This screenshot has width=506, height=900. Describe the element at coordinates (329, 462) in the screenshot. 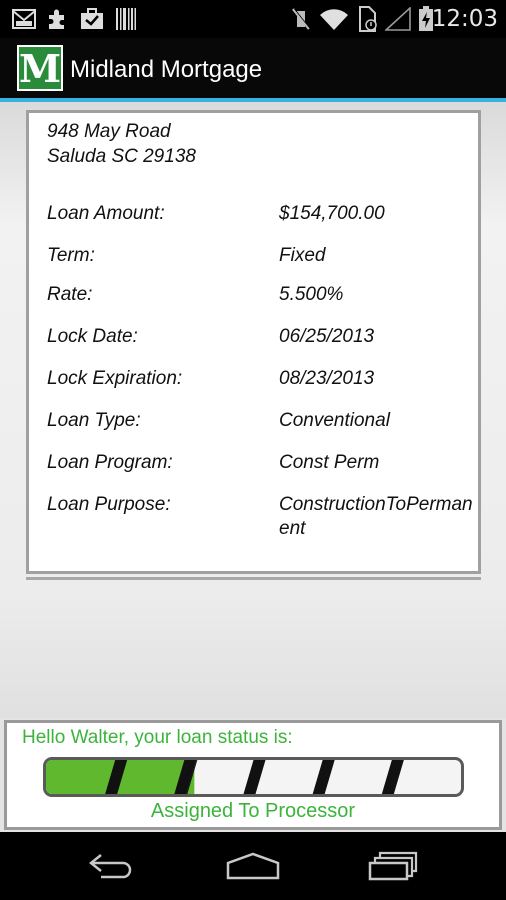

I see `loan-program-value: Const Perm` at that location.